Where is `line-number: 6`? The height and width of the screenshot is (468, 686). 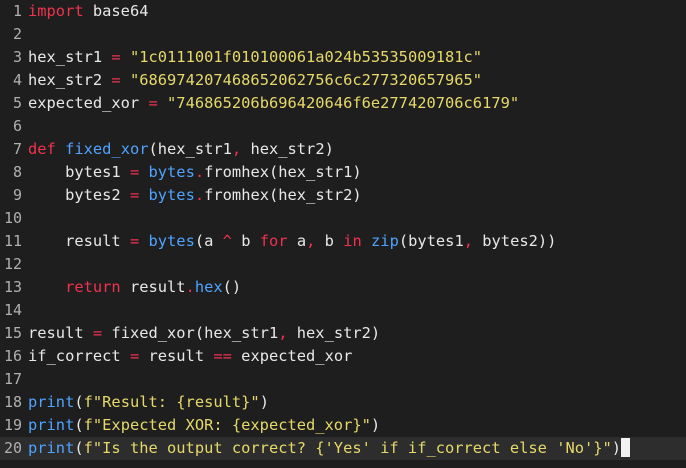
line-number: 6 is located at coordinates (17, 126).